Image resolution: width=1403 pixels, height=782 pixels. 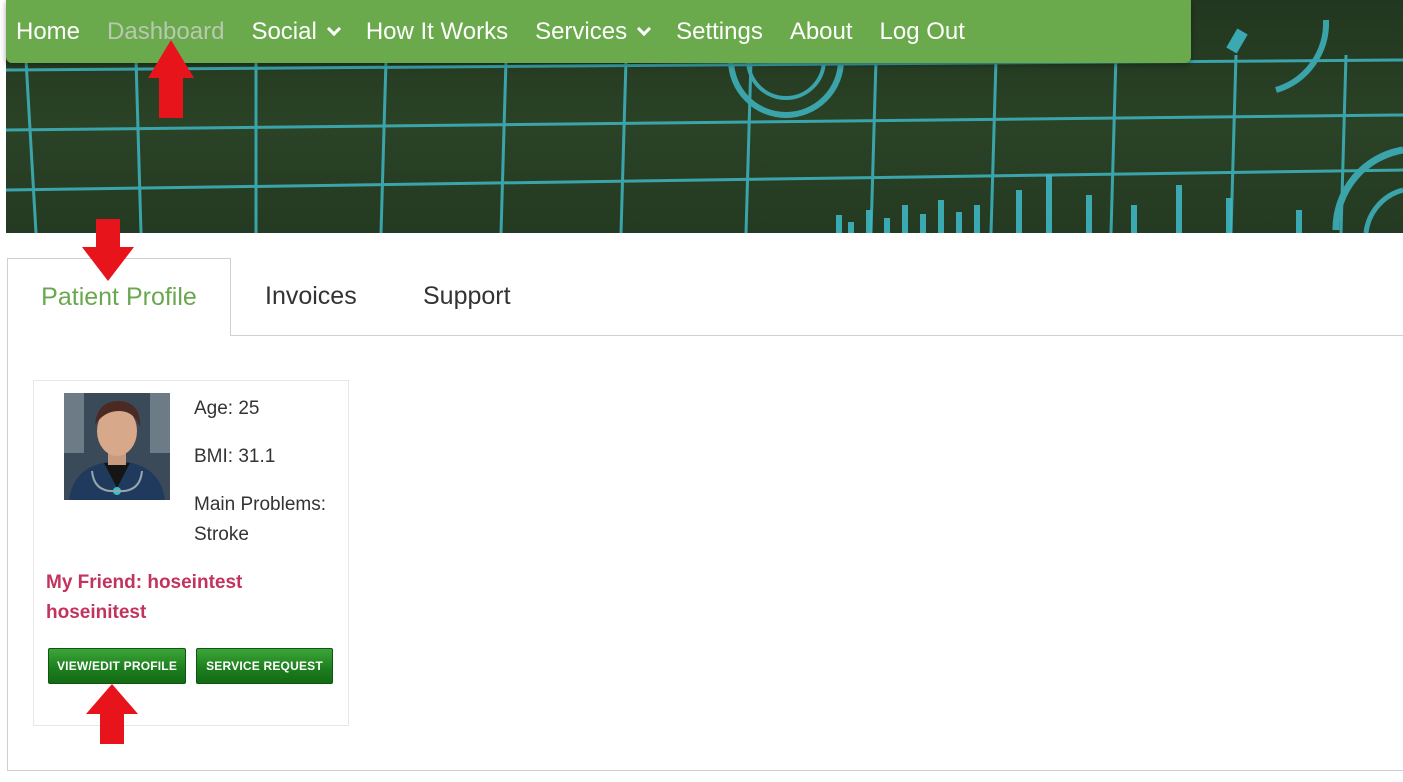 I want to click on nav-about-label: About, so click(x=821, y=31).